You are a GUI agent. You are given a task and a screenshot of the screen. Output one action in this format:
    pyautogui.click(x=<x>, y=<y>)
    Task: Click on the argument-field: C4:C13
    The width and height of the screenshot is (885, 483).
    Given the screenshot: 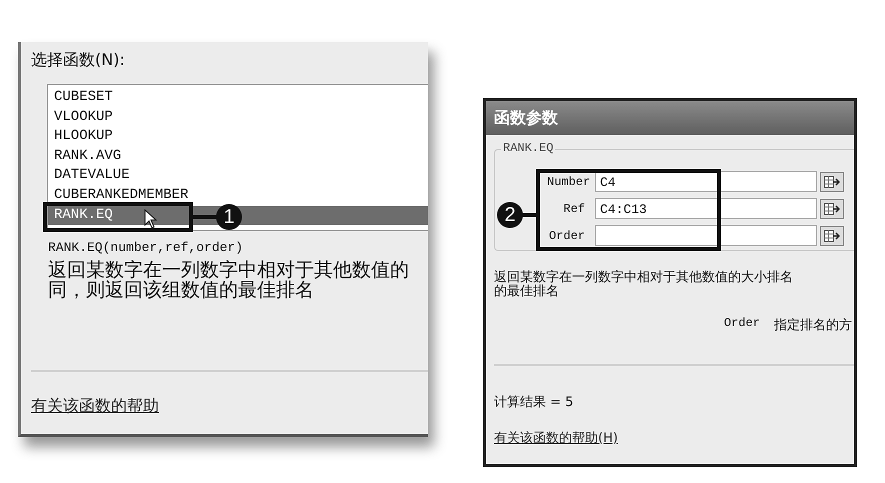 What is the action you would take?
    pyautogui.click(x=706, y=208)
    